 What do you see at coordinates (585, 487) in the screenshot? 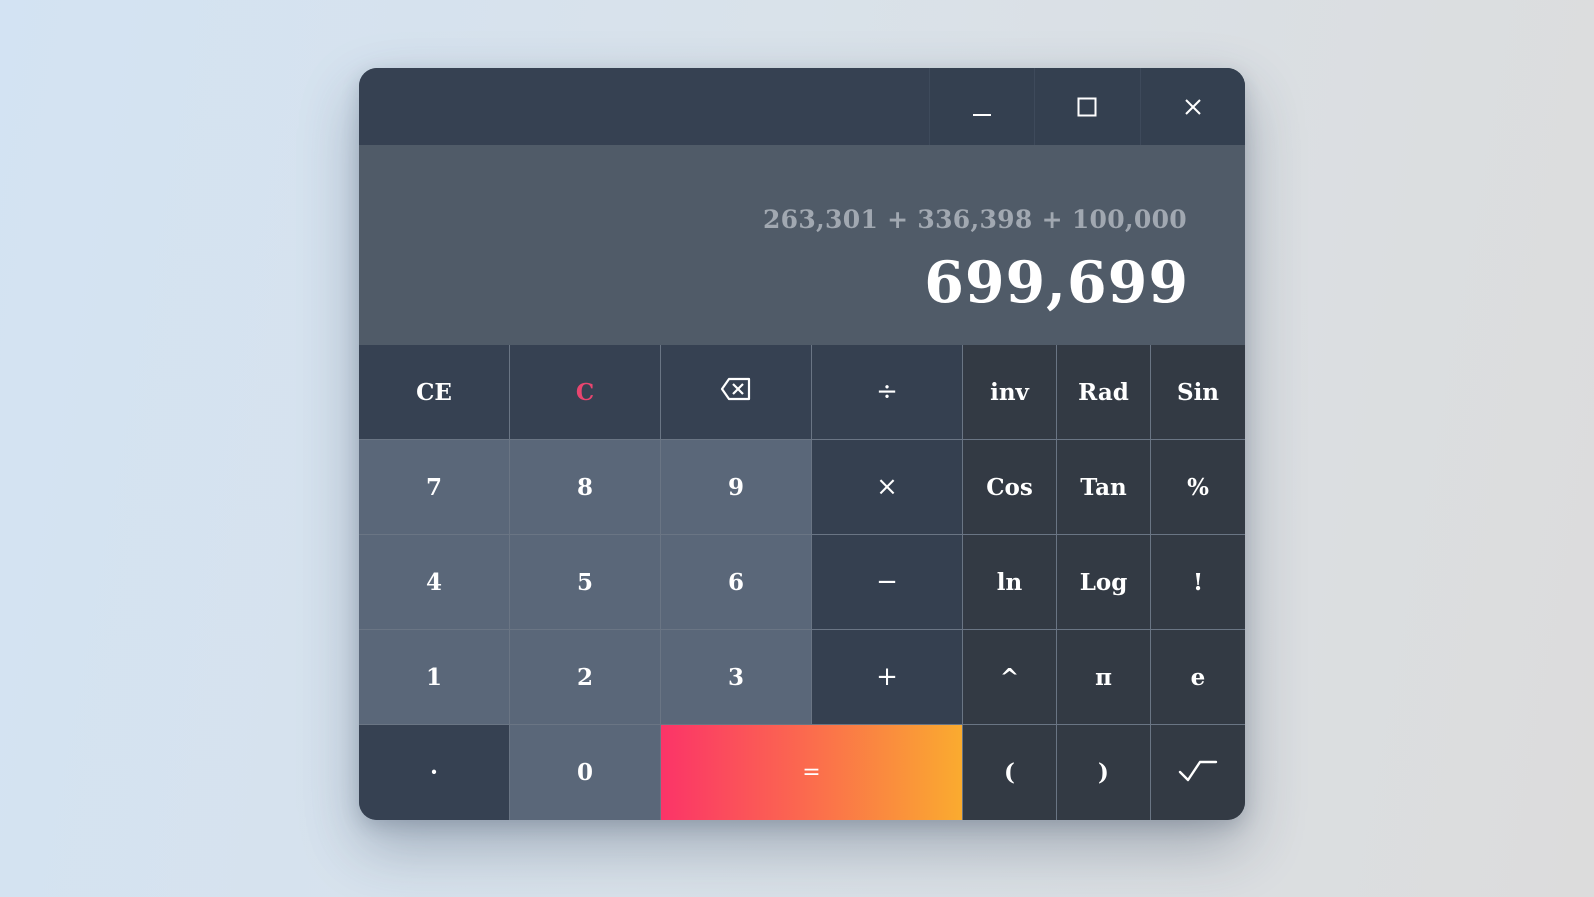
I see `digit-8-button: 8` at bounding box center [585, 487].